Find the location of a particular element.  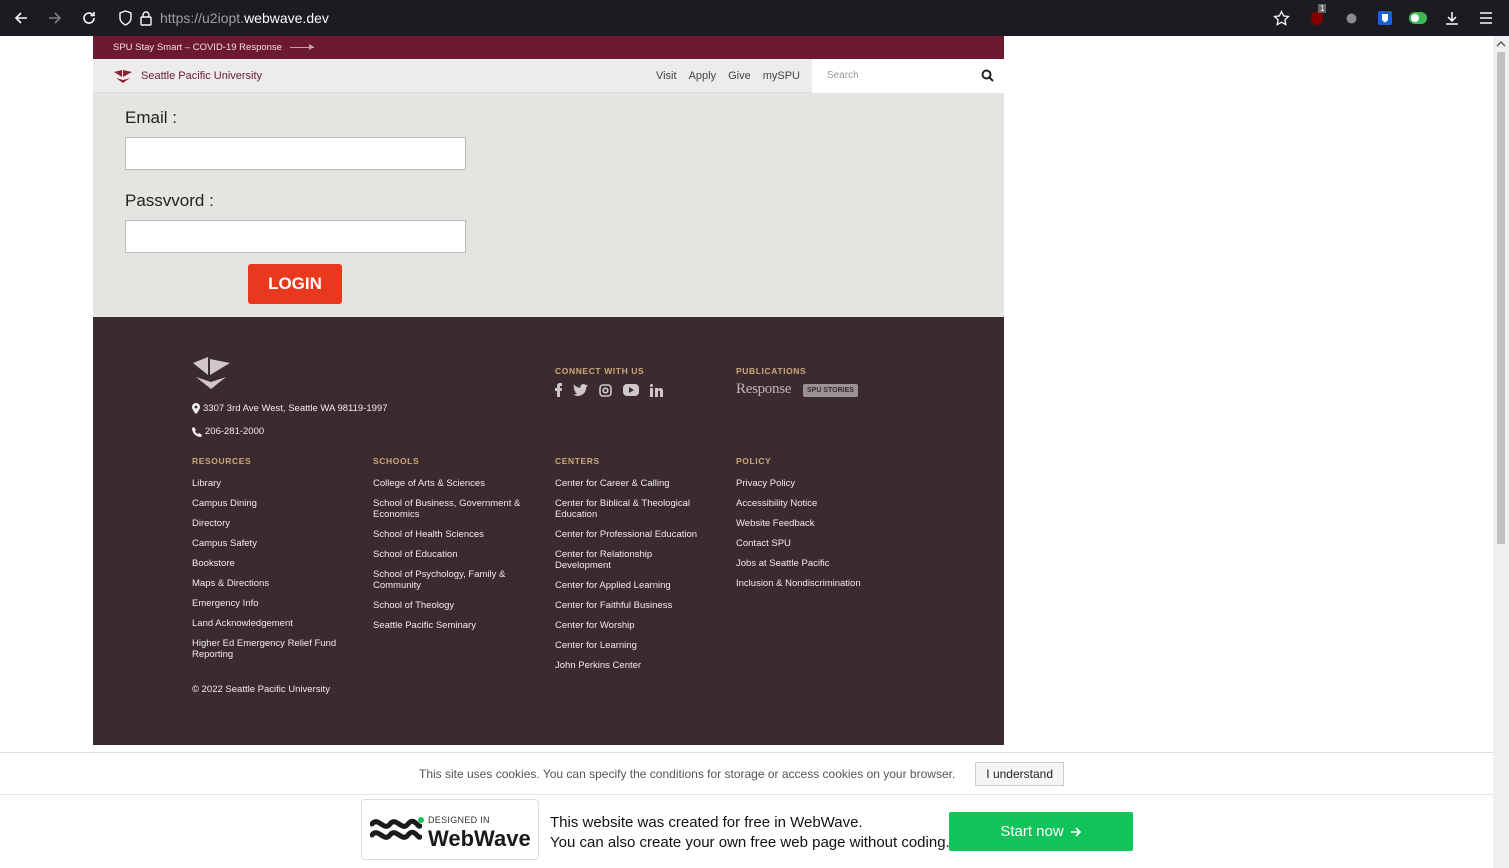

shield-icon is located at coordinates (125, 18).